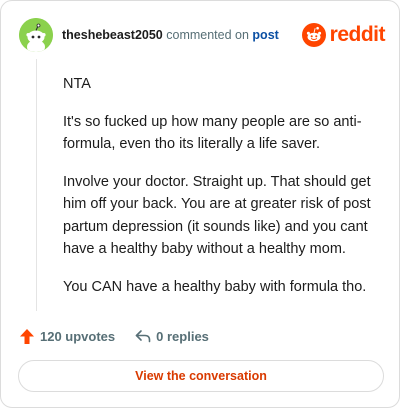 This screenshot has width=400, height=408. I want to click on comment-header: theshebeast2050 commented on post reddit, so click(202, 35).